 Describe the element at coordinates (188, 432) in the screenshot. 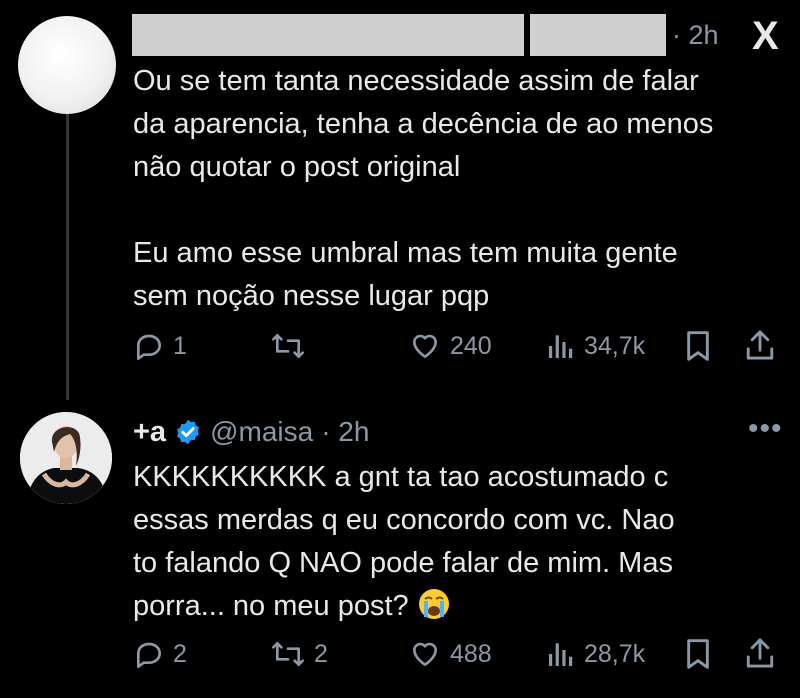

I see `verified-badge-icon` at that location.